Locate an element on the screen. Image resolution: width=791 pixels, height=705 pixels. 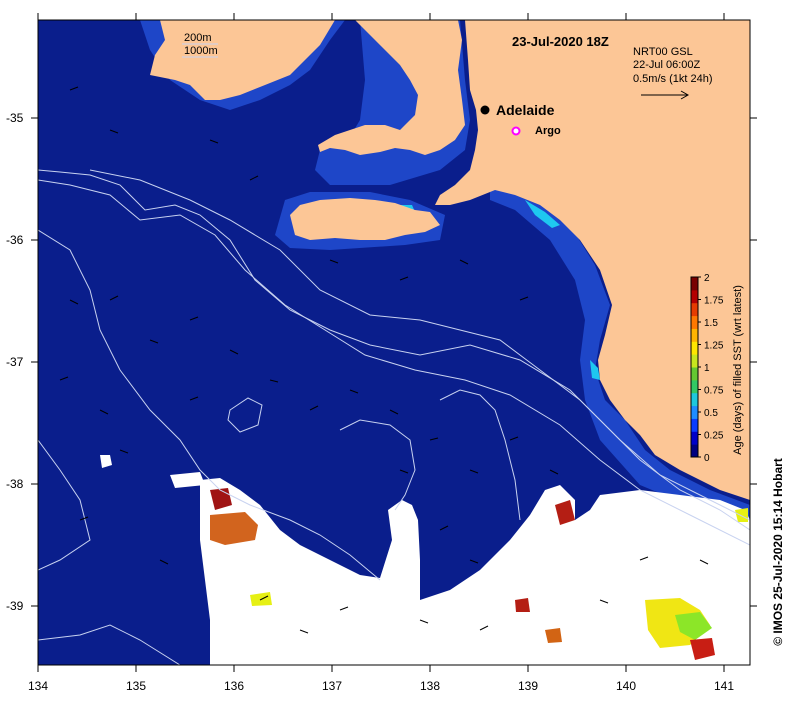
colorbar-tick-label: 2 is located at coordinates (707, 278).